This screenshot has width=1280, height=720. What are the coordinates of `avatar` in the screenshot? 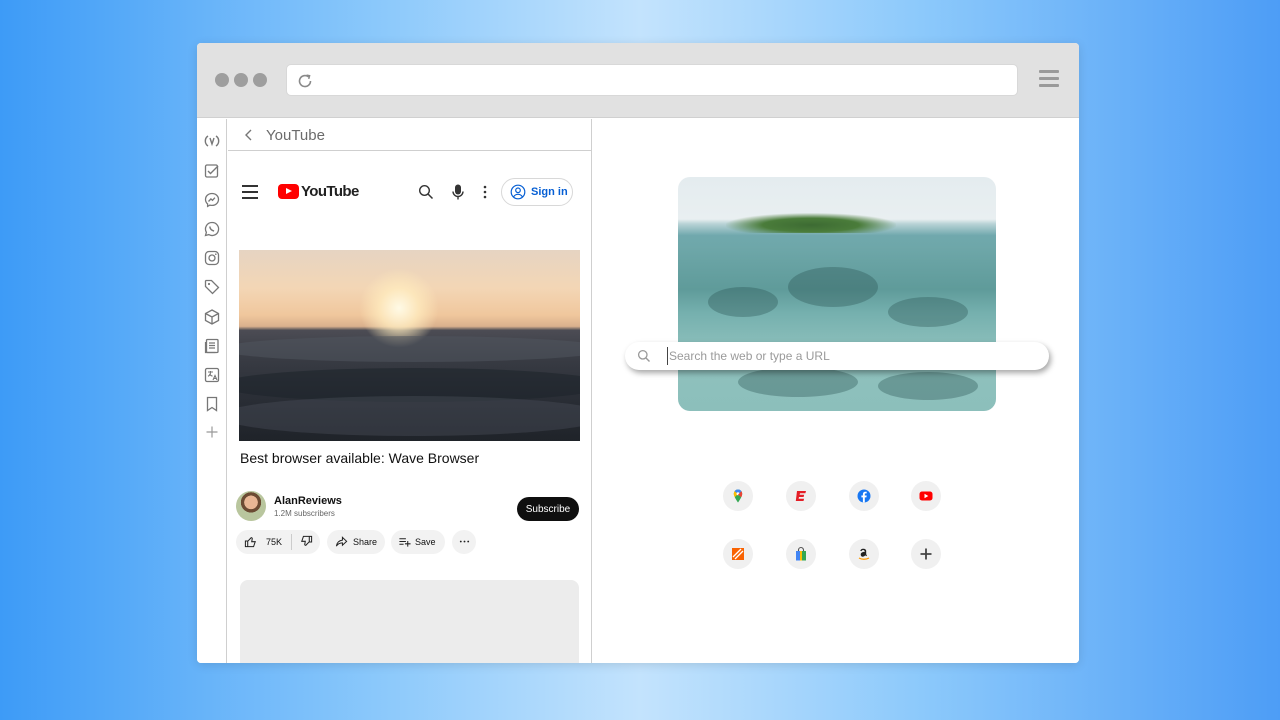 It's located at (251, 506).